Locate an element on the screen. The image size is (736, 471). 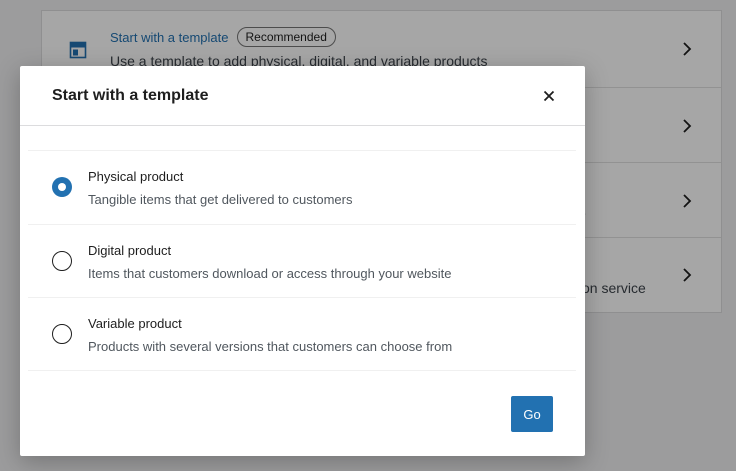
radio-digital-product is located at coordinates (62, 261).